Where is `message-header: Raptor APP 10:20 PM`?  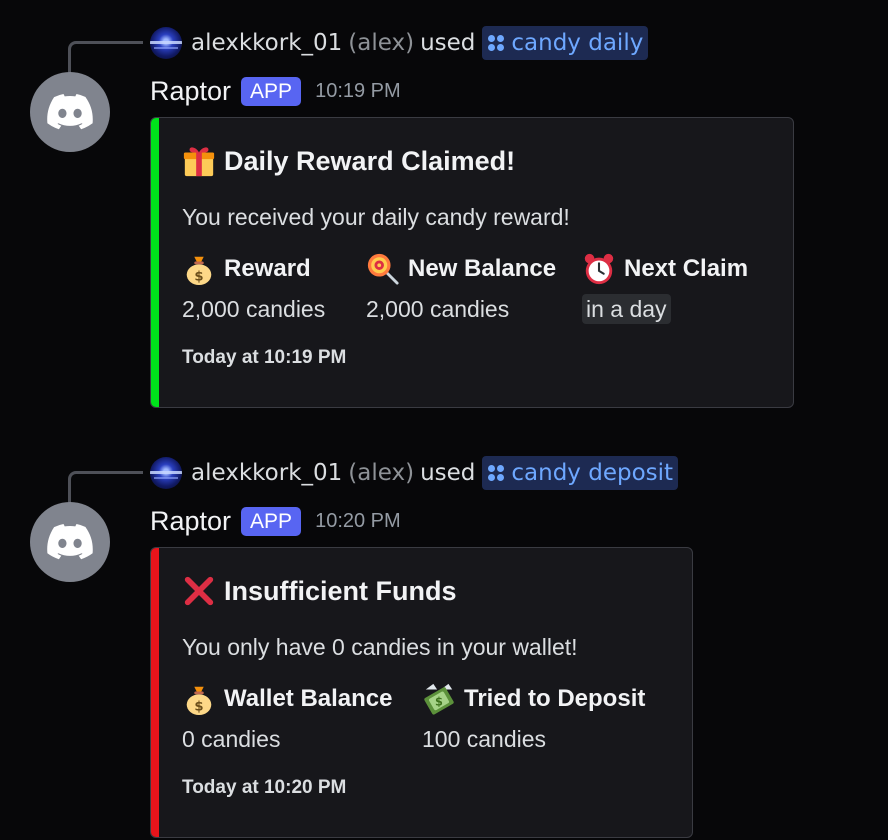
message-header: Raptor APP 10:20 PM is located at coordinates (275, 521).